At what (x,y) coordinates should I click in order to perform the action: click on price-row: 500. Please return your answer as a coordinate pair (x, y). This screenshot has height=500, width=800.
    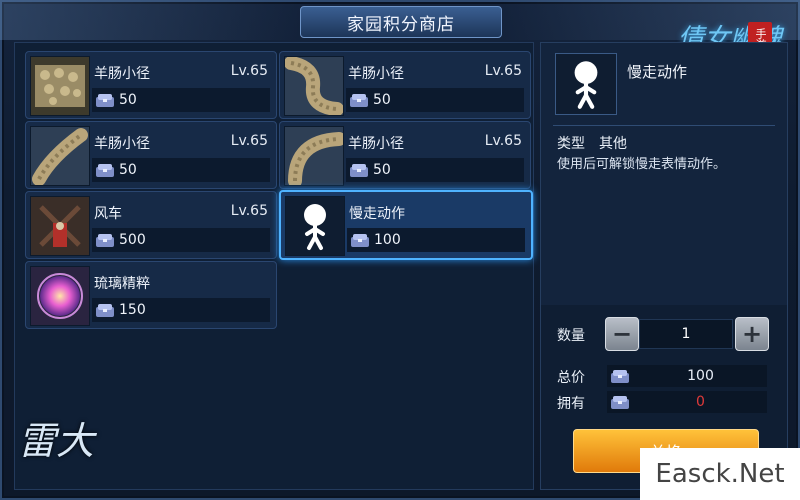
    Looking at the image, I should click on (181, 240).